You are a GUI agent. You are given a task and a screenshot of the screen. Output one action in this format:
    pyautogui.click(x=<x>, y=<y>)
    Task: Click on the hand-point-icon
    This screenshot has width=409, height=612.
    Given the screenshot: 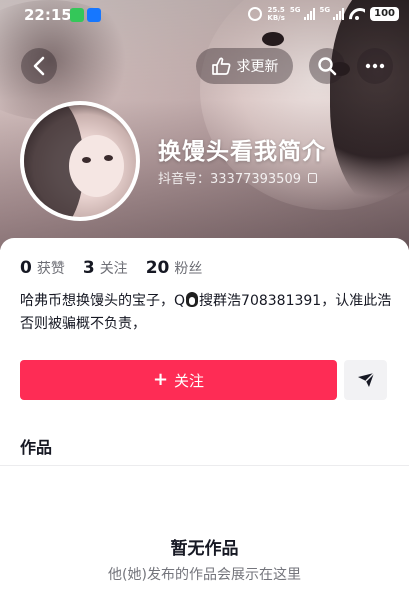 What is the action you would take?
    pyautogui.click(x=220, y=66)
    